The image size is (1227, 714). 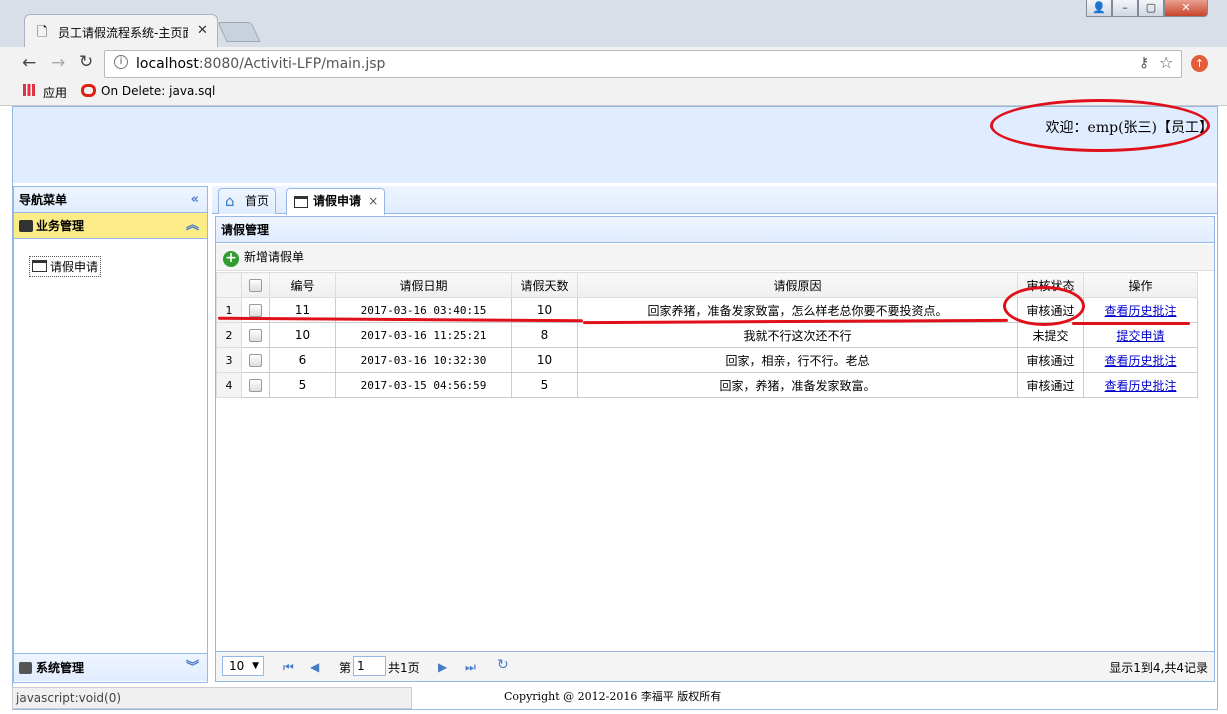 I want to click on nav-item-label: 请假申请, so click(x=74, y=267).